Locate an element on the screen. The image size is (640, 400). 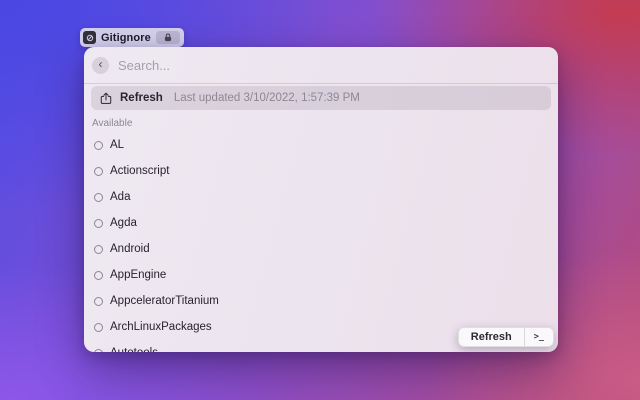
gitignore-app-icon is located at coordinates (89, 37).